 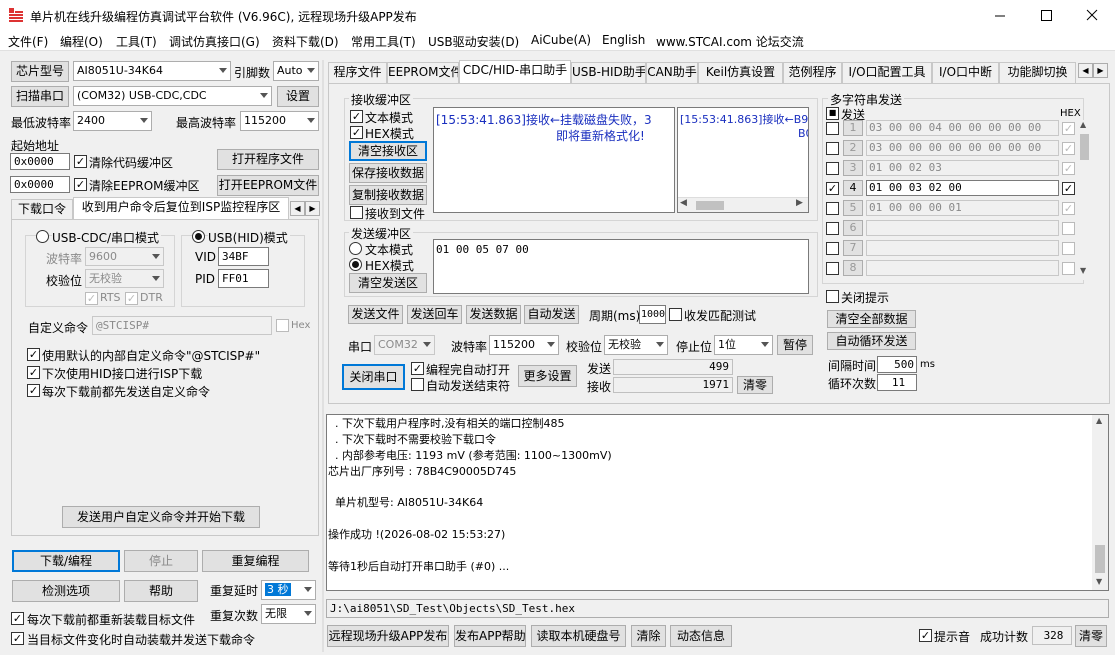 What do you see at coordinates (608, 72) in the screenshot?
I see `tab-usb-hid-helper: USB-HID助手` at bounding box center [608, 72].